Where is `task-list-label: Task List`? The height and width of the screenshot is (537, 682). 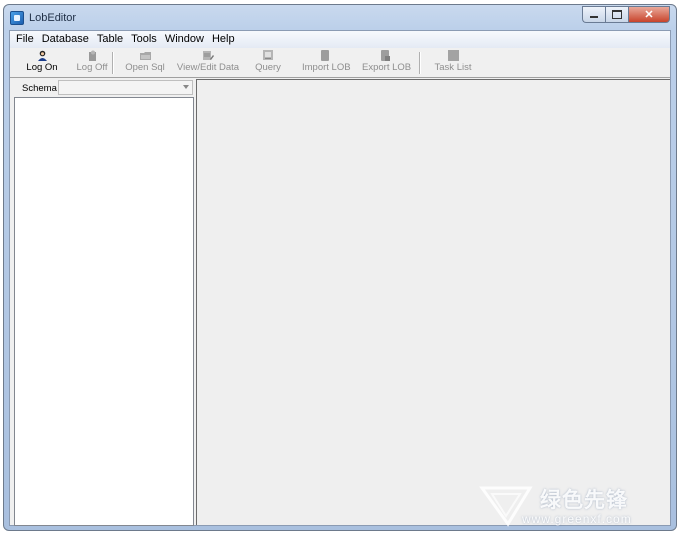
task-list-label: Task List is located at coordinates (453, 67).